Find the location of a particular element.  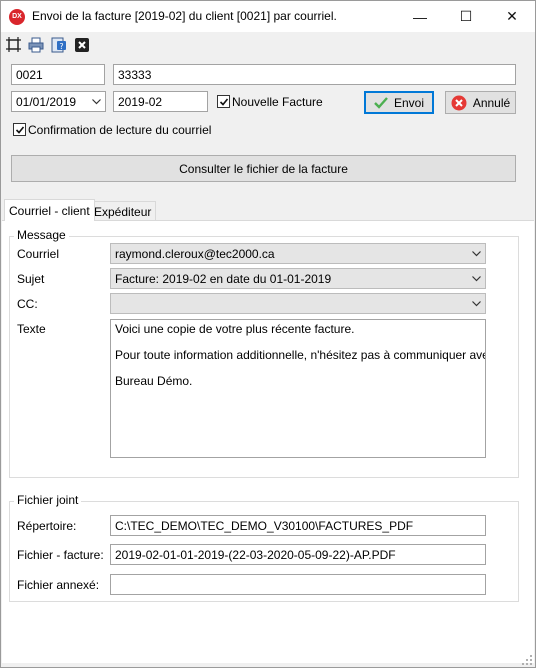

cc-combo is located at coordinates (298, 303).